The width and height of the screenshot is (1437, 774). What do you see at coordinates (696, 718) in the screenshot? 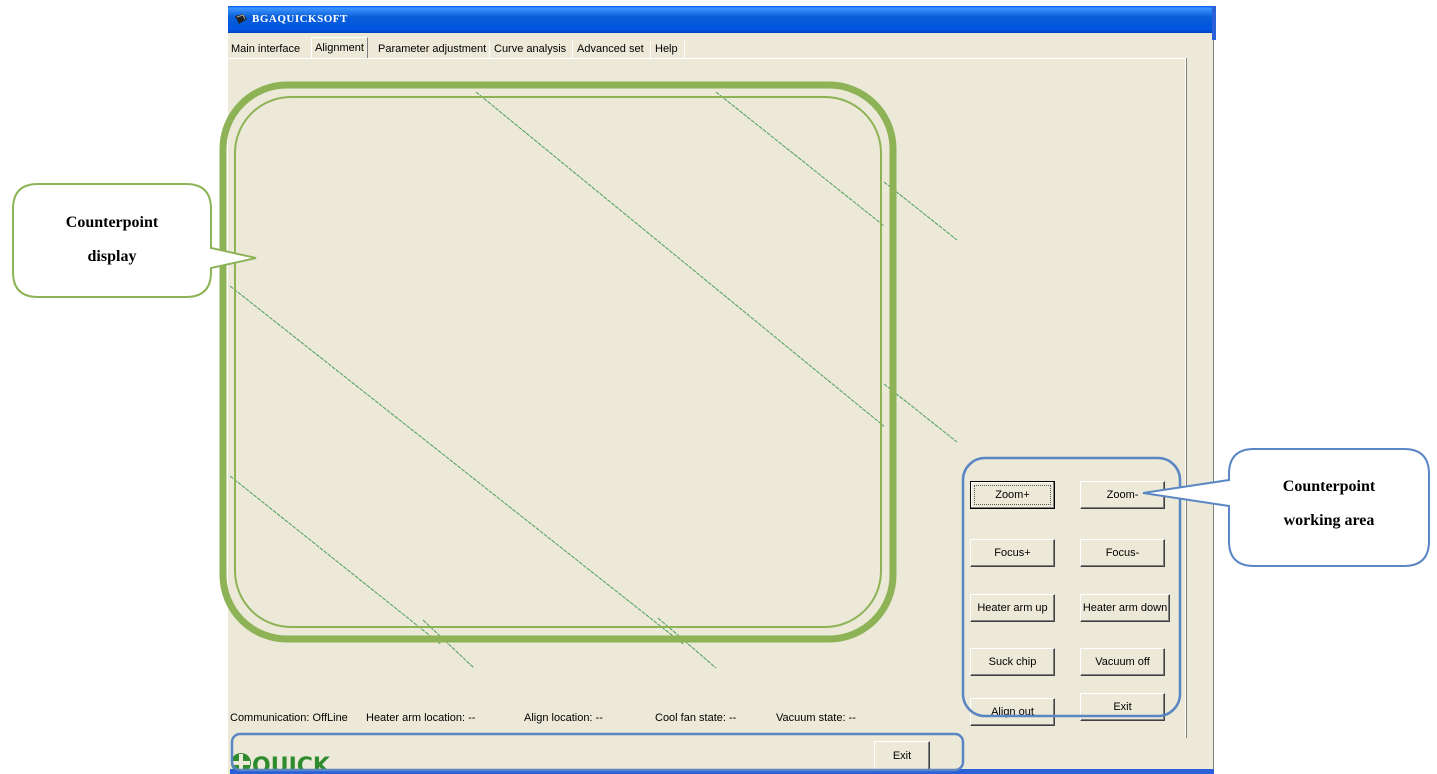
I see `status-cool-fan-state: Cool fan state: --` at bounding box center [696, 718].